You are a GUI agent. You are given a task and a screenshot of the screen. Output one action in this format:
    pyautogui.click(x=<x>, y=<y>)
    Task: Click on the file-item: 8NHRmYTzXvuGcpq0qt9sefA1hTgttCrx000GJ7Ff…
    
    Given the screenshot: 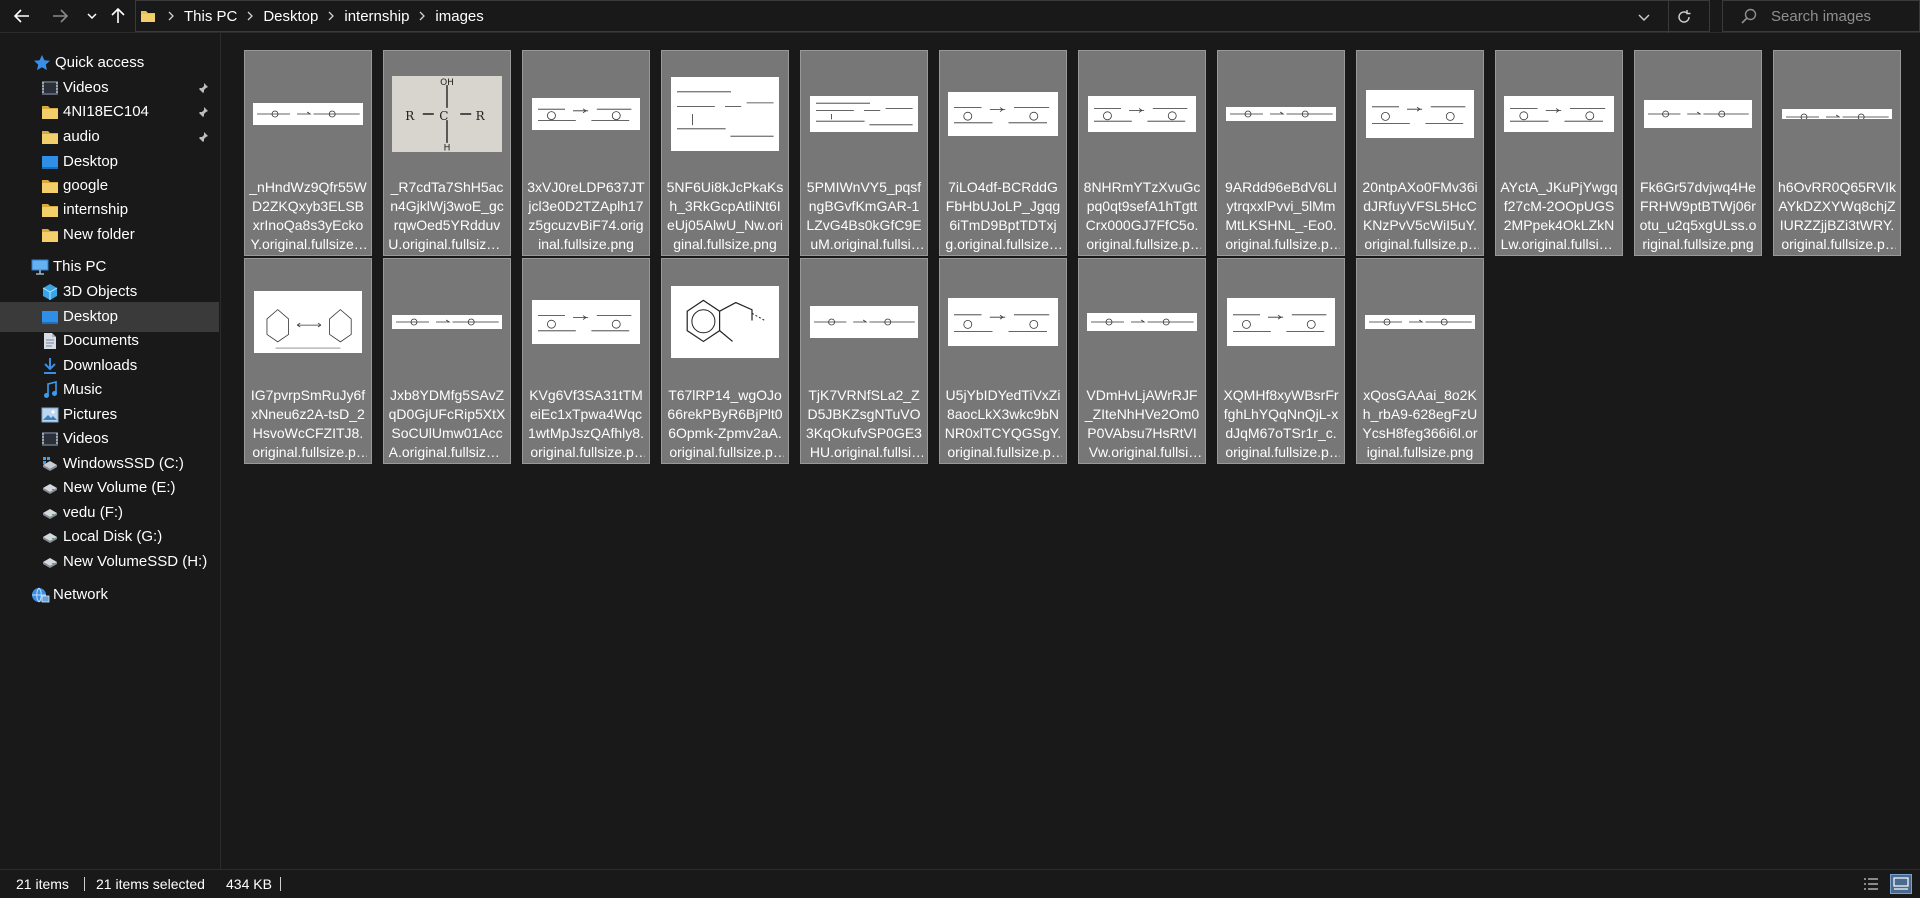 What is the action you would take?
    pyautogui.click(x=1142, y=153)
    